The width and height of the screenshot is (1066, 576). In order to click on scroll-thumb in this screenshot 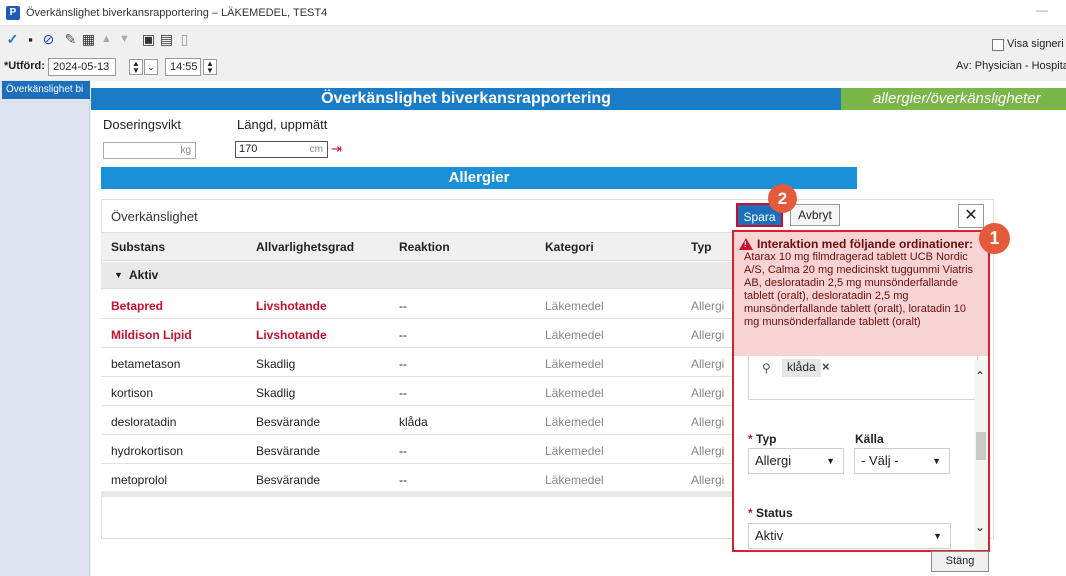, I will do `click(981, 446)`.